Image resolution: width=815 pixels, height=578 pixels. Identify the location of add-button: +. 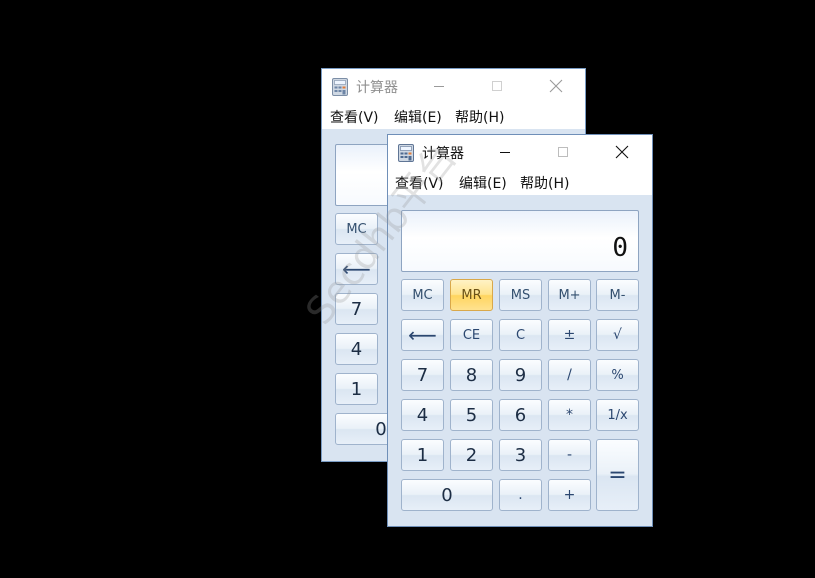
(569, 495).